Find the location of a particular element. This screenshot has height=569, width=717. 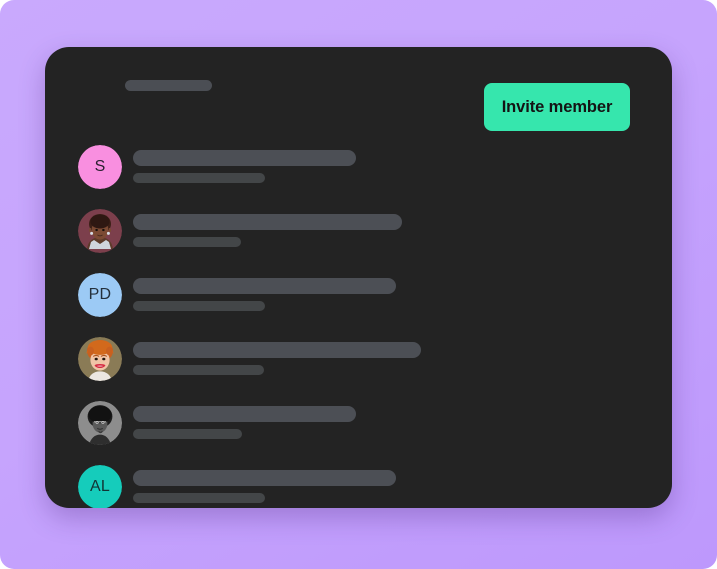

avatar-initials-s: S is located at coordinates (100, 167).